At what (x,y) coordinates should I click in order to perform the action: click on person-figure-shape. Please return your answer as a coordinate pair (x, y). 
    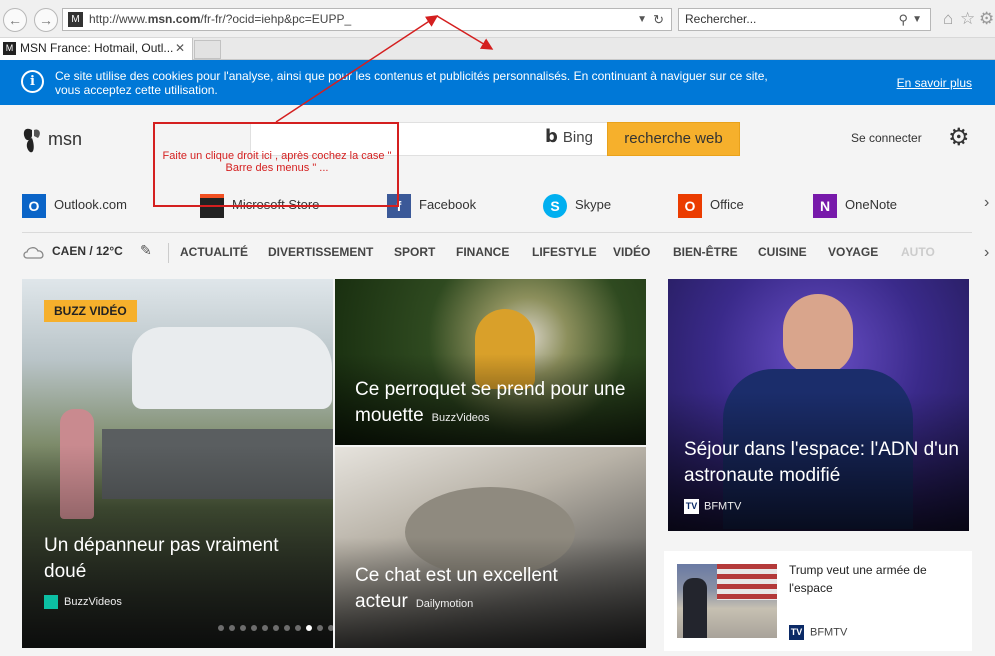
    Looking at the image, I should click on (695, 608).